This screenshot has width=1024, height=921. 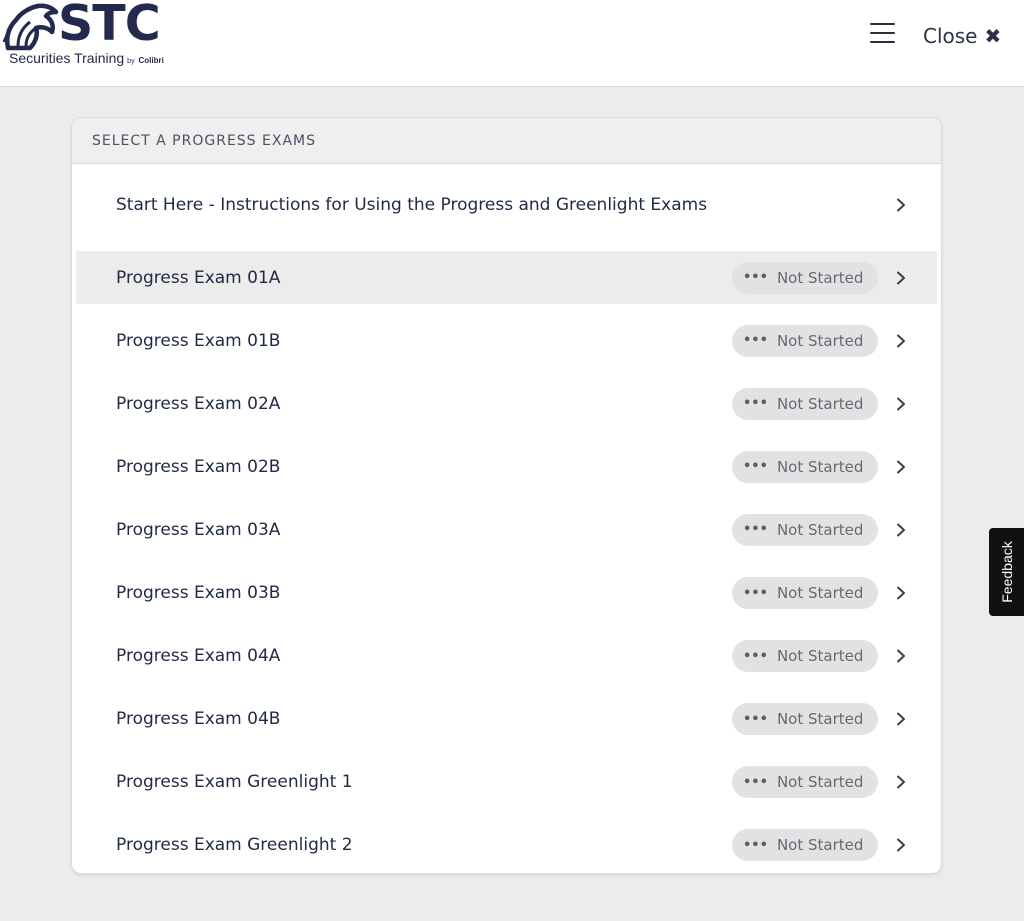 I want to click on exam-row: Progress Exam 02B ••• Not Started, so click(x=506, y=466).